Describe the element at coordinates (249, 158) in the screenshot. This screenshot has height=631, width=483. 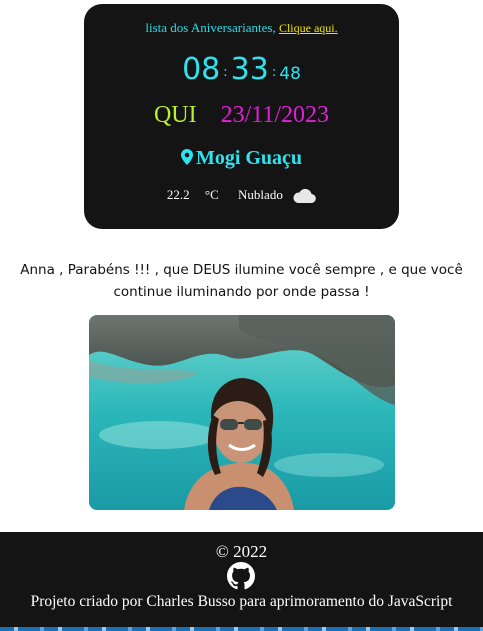
I see `city-name: Mogi Guaçu` at that location.